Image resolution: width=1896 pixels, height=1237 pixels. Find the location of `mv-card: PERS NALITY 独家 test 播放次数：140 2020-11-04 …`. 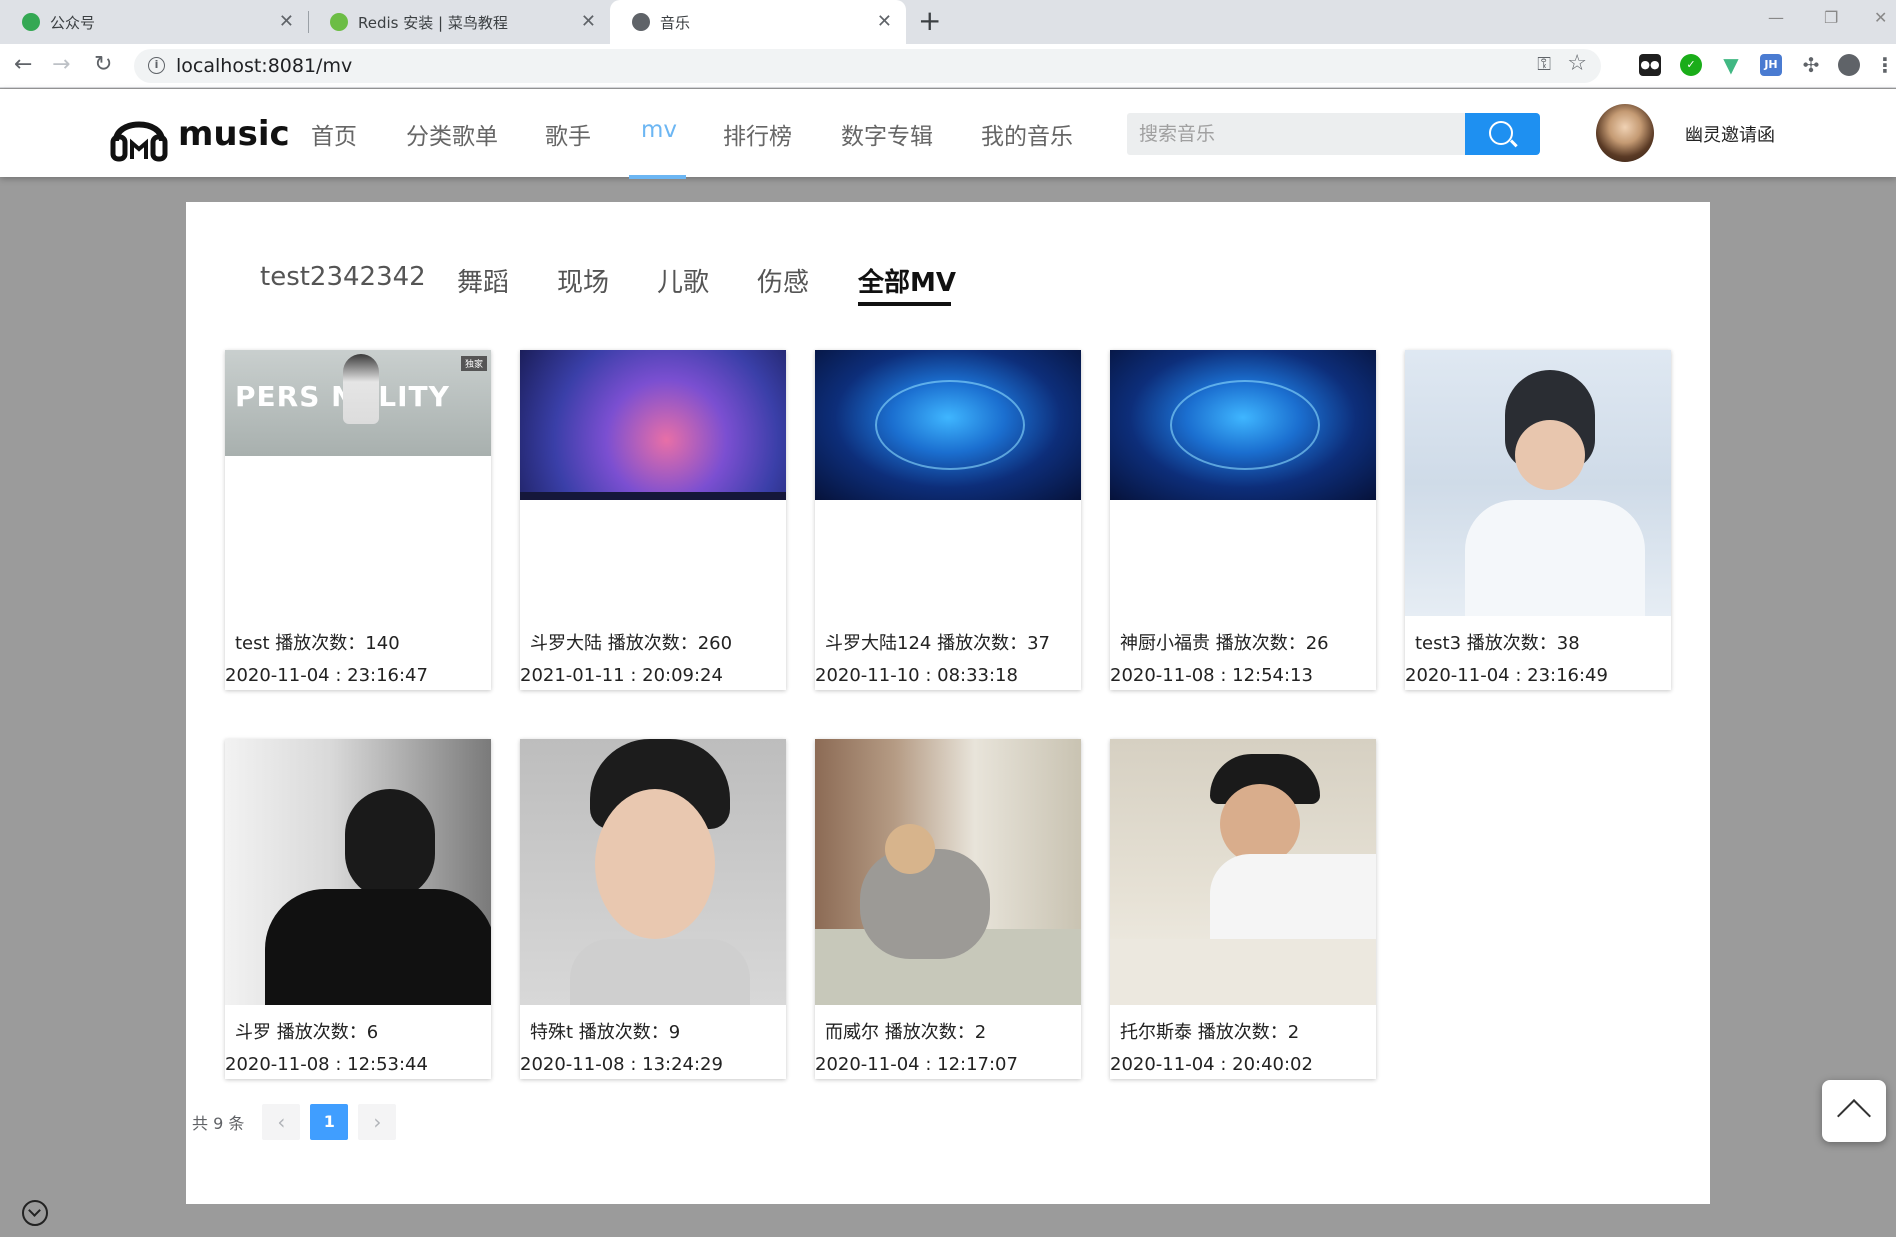

mv-card: PERS NALITY 独家 test 播放次数：140 2020-11-04 … is located at coordinates (358, 520).